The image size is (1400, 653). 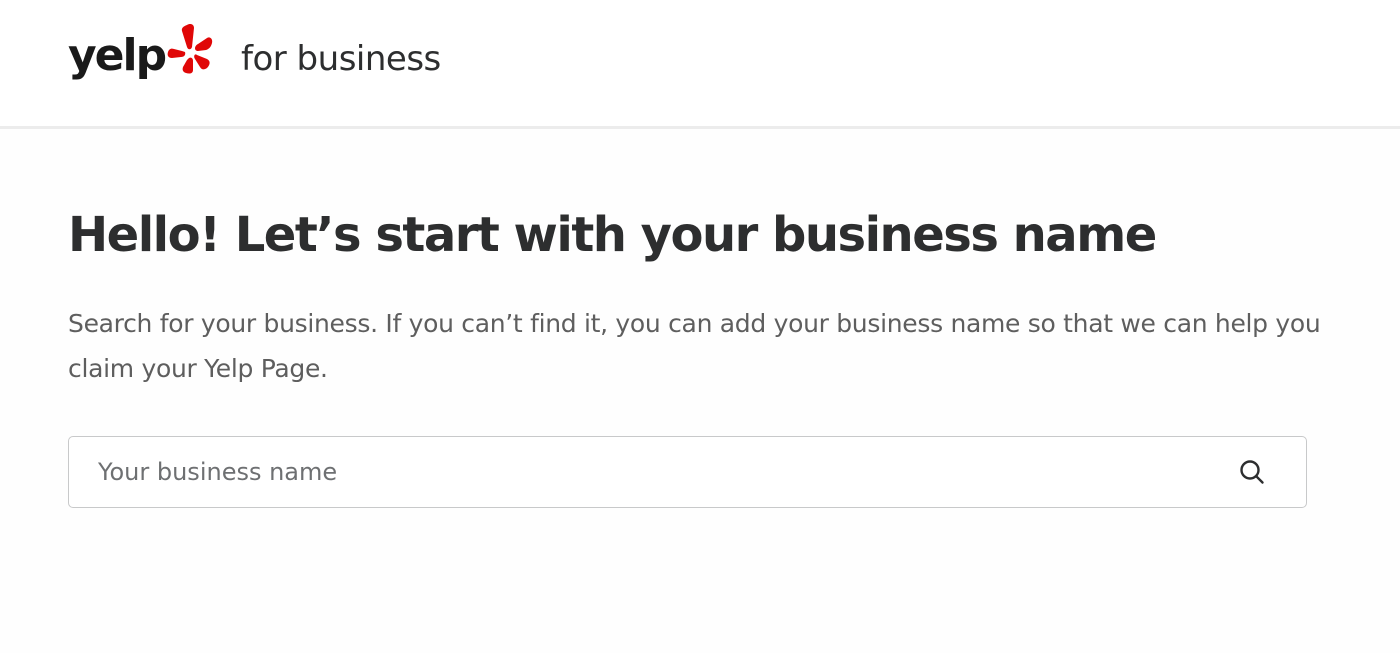 I want to click on search-icon, so click(x=1252, y=472).